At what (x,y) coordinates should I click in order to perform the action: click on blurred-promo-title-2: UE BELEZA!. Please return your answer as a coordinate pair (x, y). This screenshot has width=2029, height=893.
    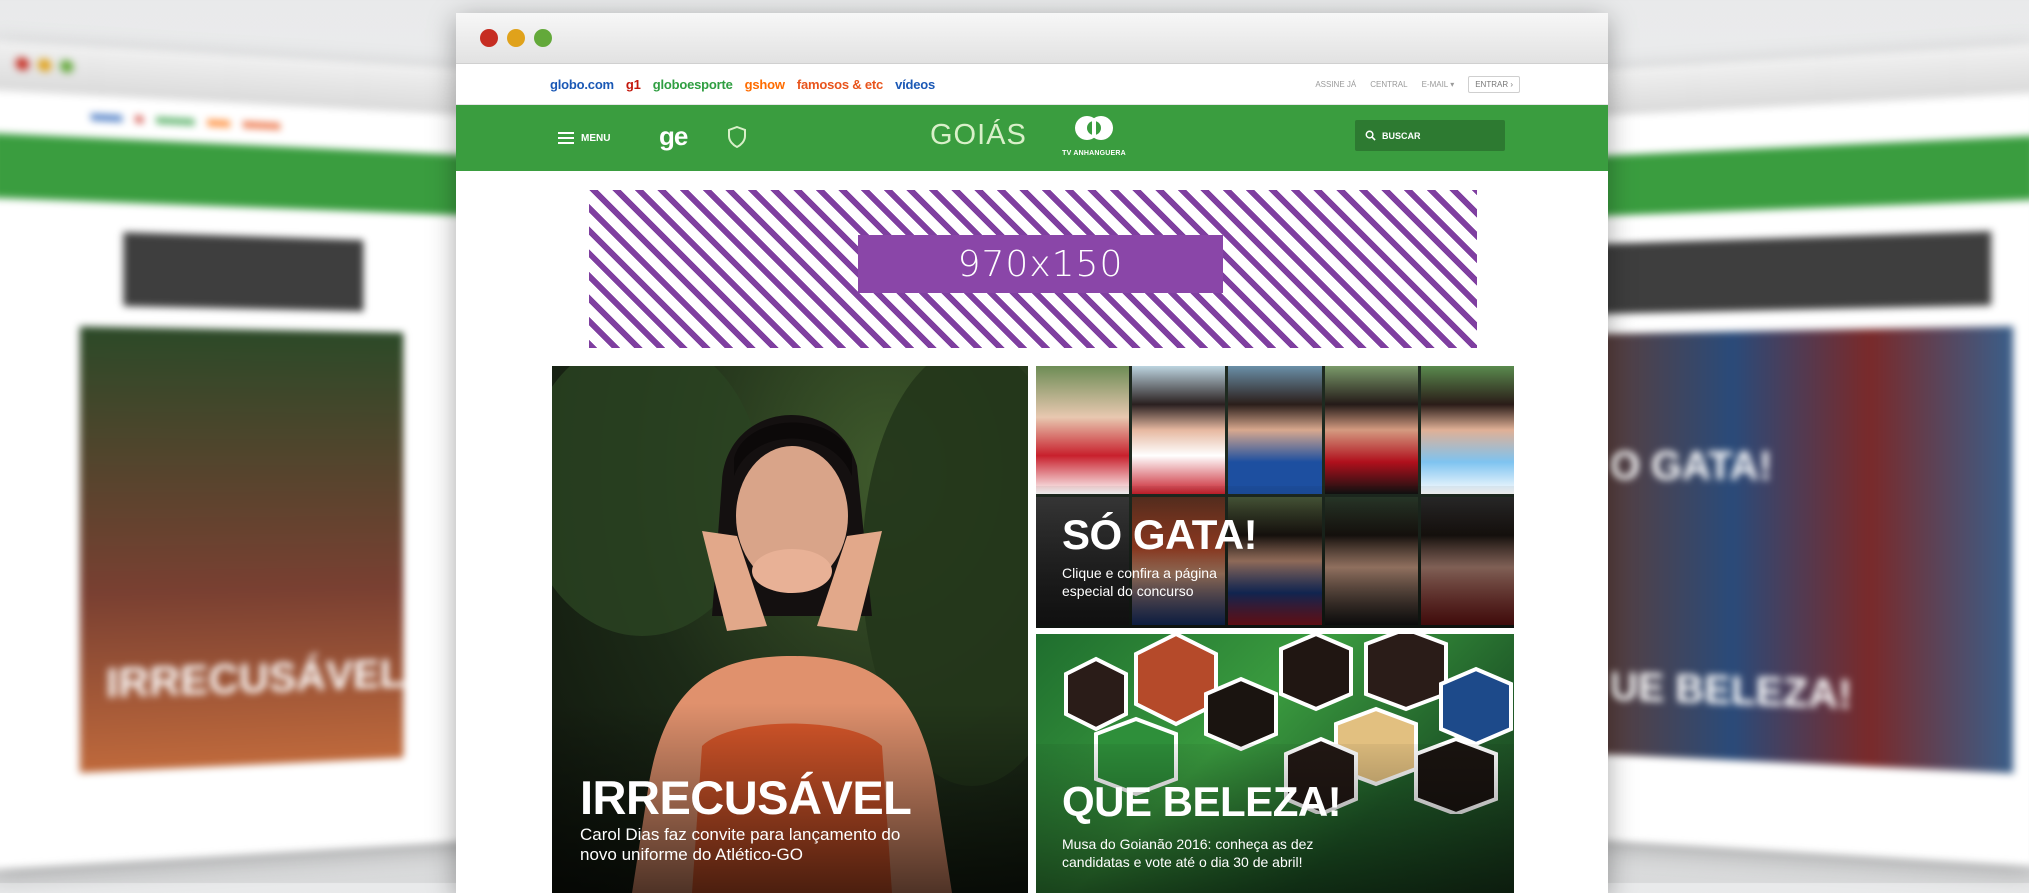
    Looking at the image, I should click on (1731, 691).